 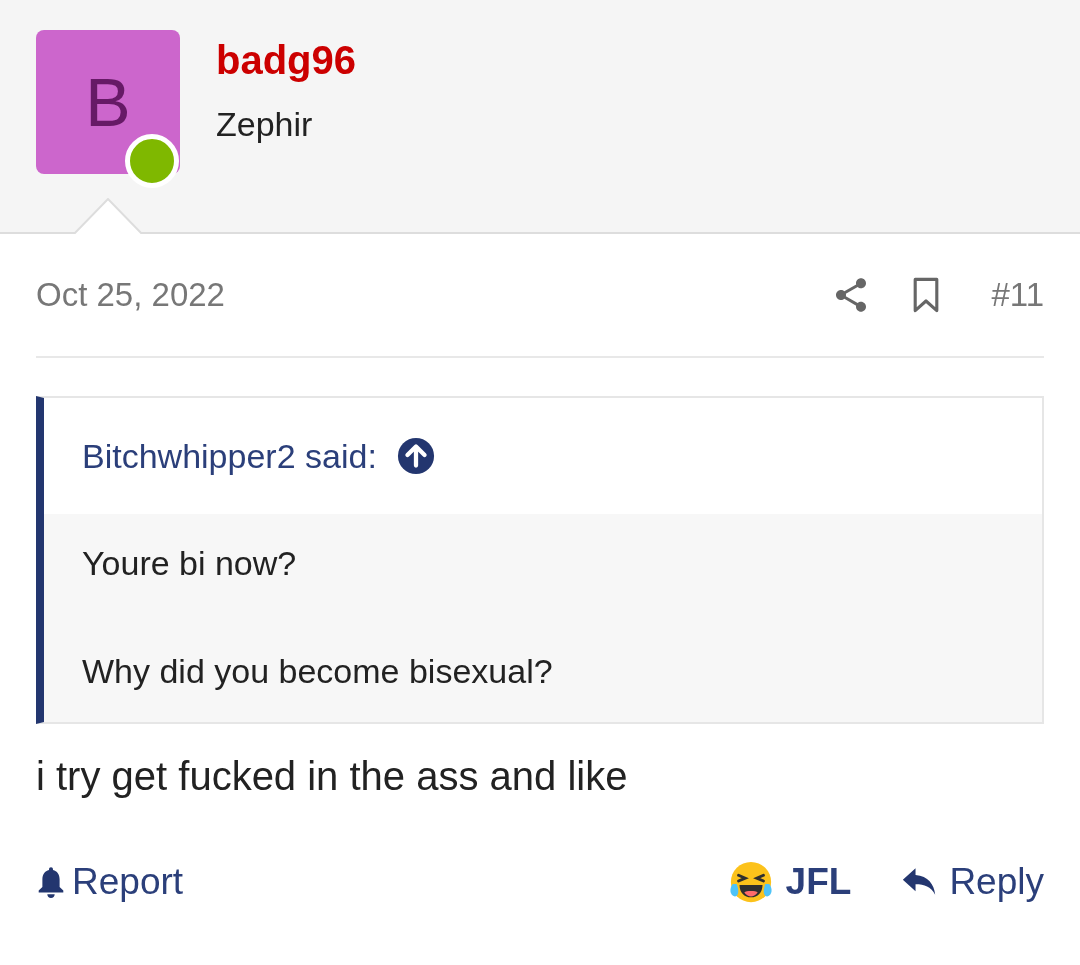 What do you see at coordinates (286, 60) in the screenshot?
I see `username-link: badg96` at bounding box center [286, 60].